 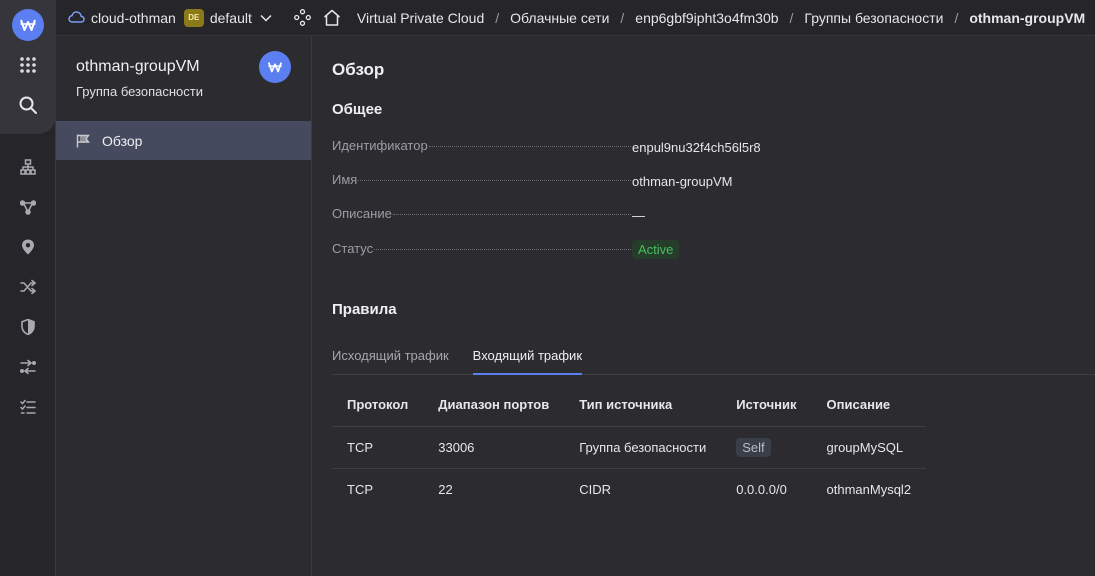 I want to click on property-value-name: othman-groupVM, so click(x=682, y=181).